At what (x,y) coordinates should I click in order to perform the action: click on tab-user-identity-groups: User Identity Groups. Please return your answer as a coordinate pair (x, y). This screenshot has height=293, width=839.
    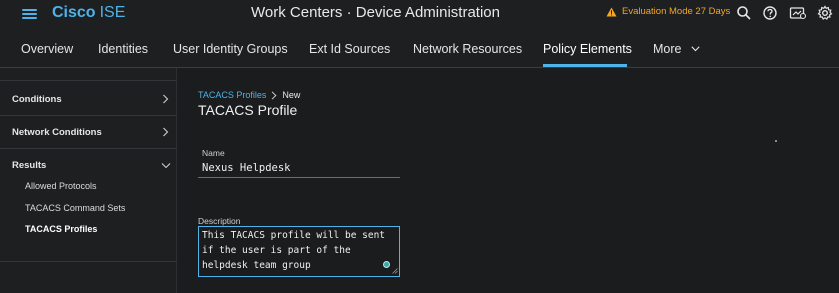
    Looking at the image, I should click on (230, 49).